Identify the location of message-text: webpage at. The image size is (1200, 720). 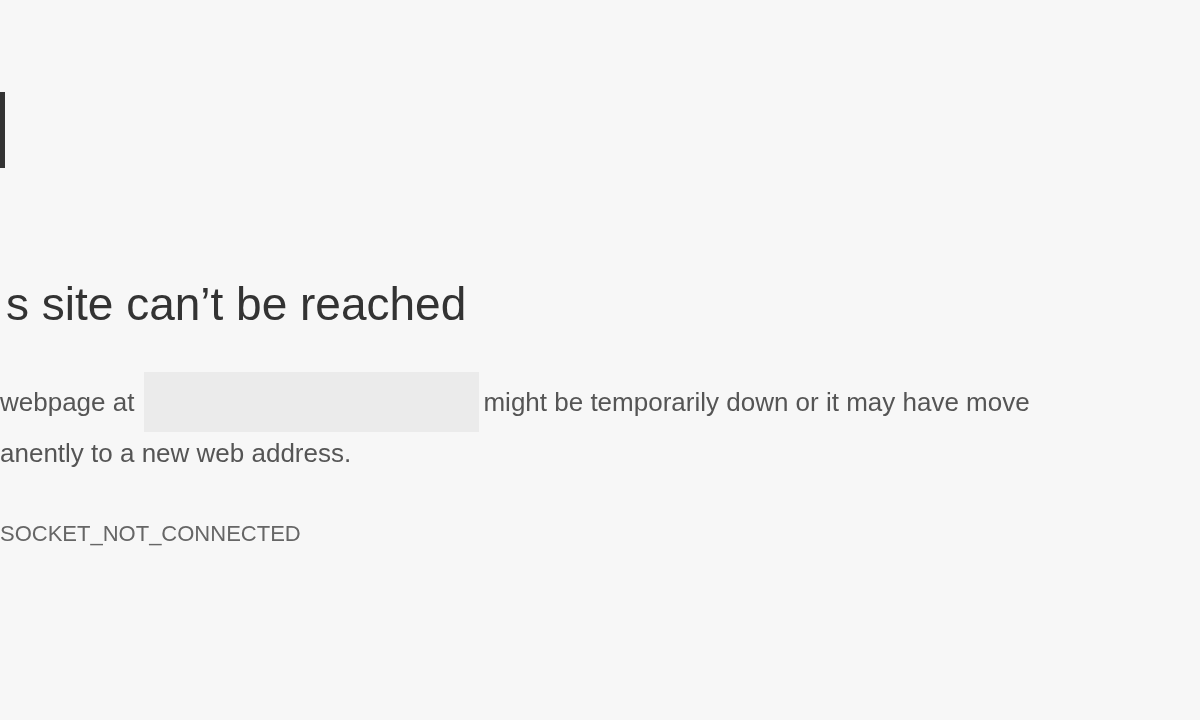
(67, 402).